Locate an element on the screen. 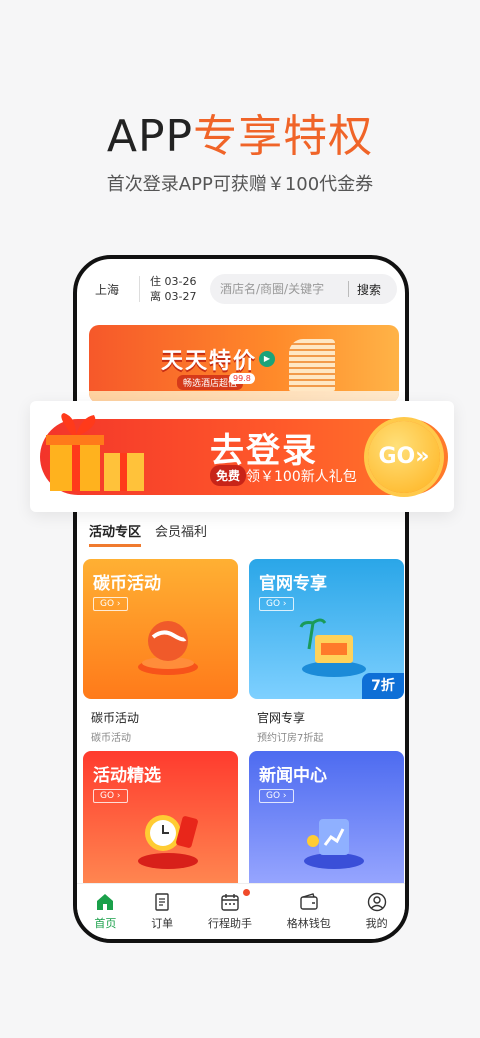  nav-trip-assistant: 行程助手 is located at coordinates (229, 910).